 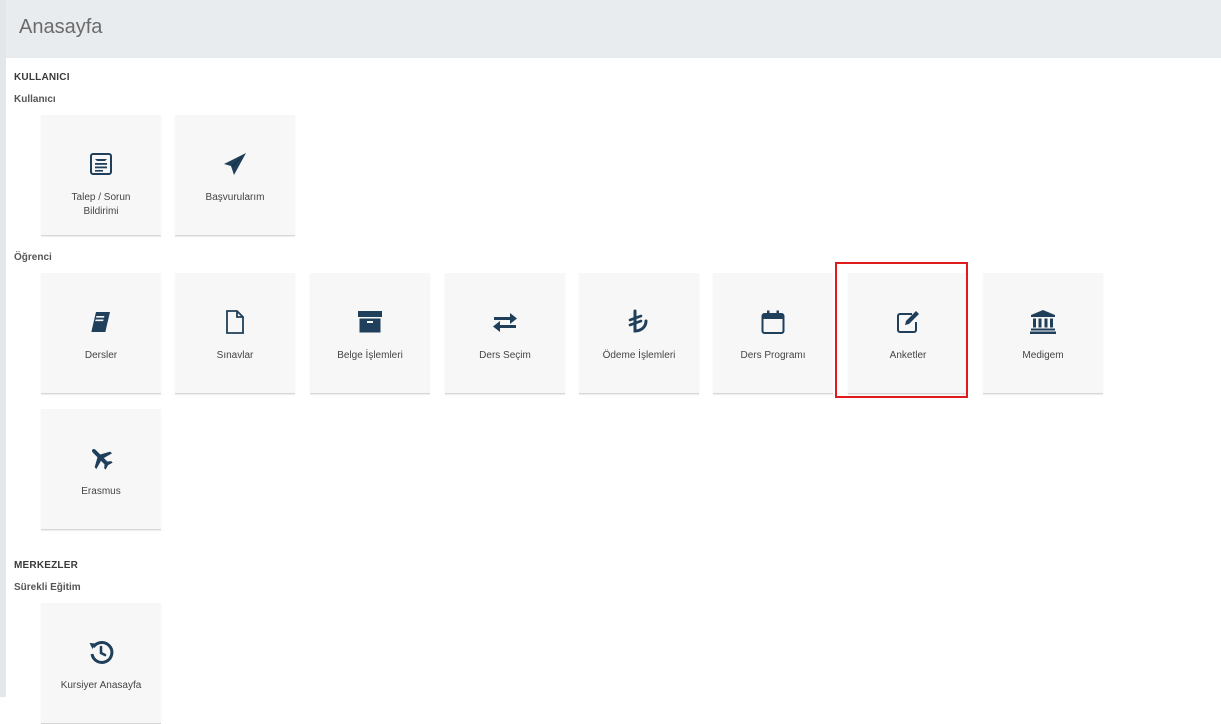 I want to click on tile-odeme-islemleri: Ödeme İşlemleri, so click(x=639, y=333).